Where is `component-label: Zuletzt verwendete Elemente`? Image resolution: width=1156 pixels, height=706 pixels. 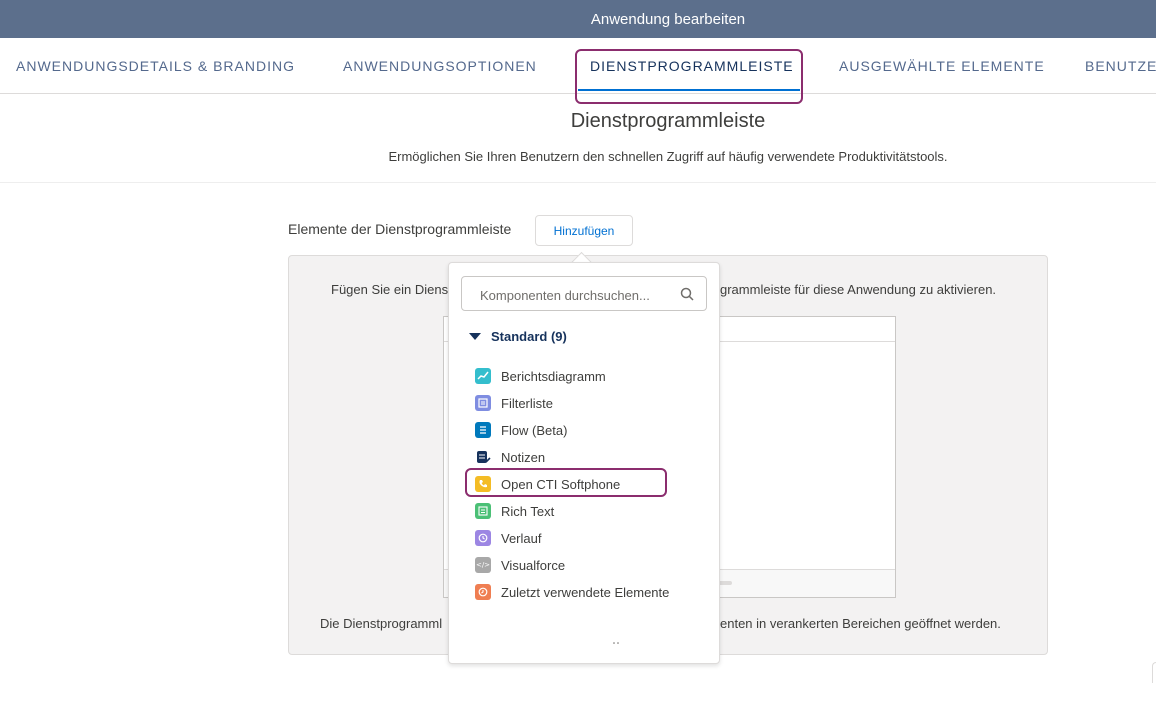 component-label: Zuletzt verwendete Elemente is located at coordinates (585, 592).